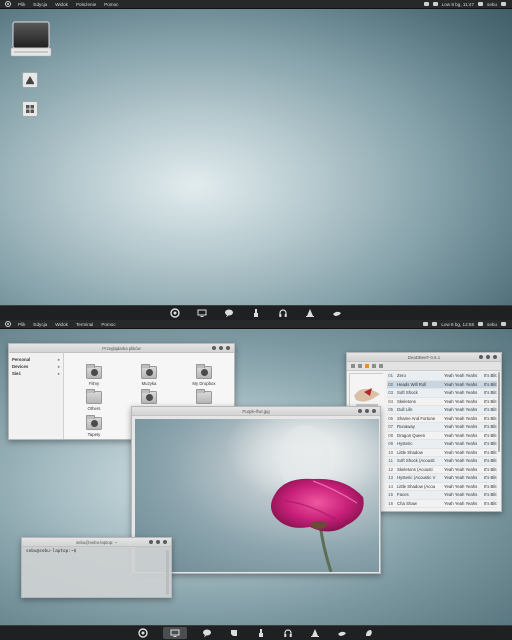 The height and width of the screenshot is (640, 512). I want to click on playlist-row: 05 Dull Life Yeah Yeah Yeahs It's Blit, so click(442, 410).